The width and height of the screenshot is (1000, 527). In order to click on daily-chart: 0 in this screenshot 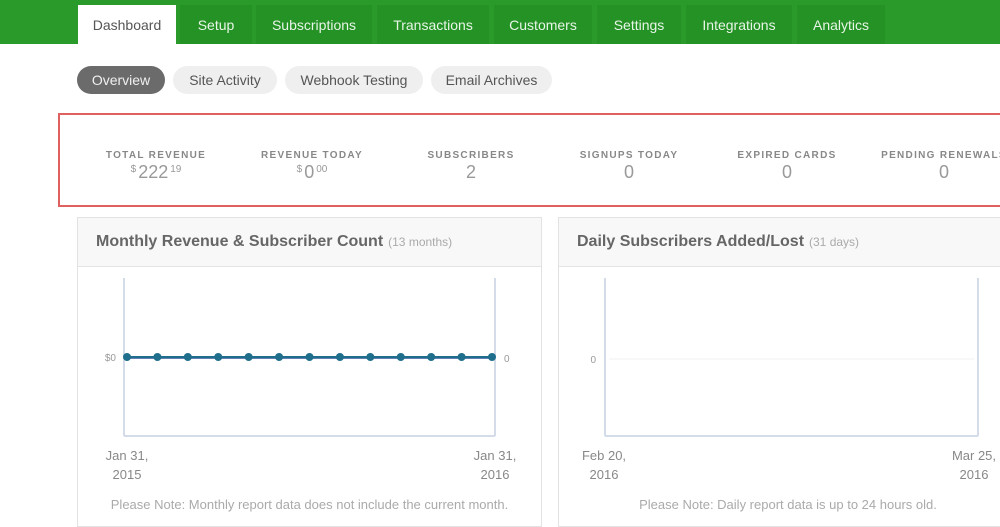, I will do `click(784, 357)`.